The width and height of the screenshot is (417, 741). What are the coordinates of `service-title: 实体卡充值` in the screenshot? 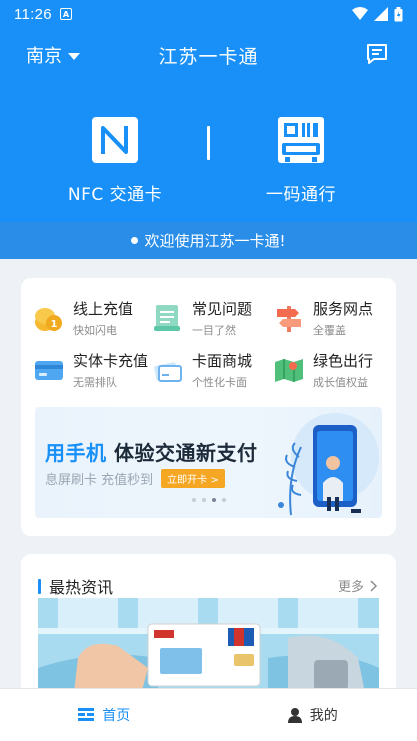 It's located at (111, 361).